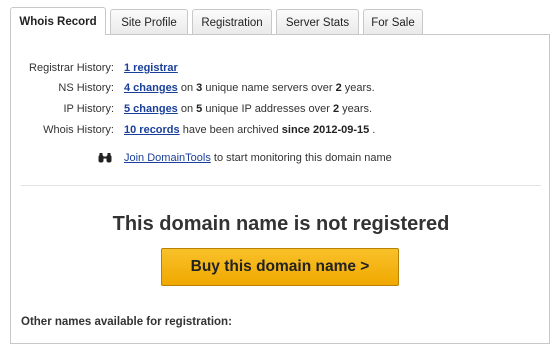 The height and width of the screenshot is (344, 556). Describe the element at coordinates (78, 130) in the screenshot. I see `whois-history-label: Whois History:` at that location.